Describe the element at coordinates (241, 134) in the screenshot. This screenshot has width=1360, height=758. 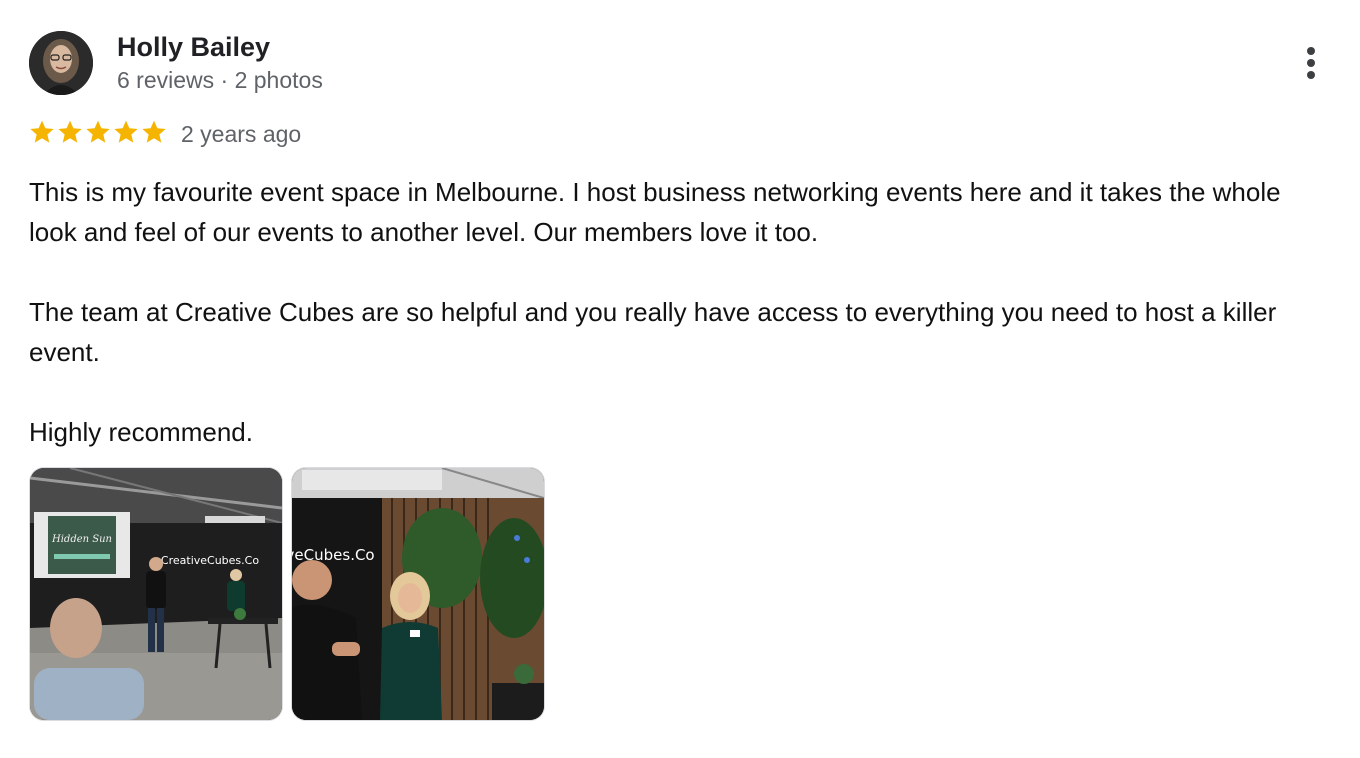
I see `review-date: 2 years ago` at that location.